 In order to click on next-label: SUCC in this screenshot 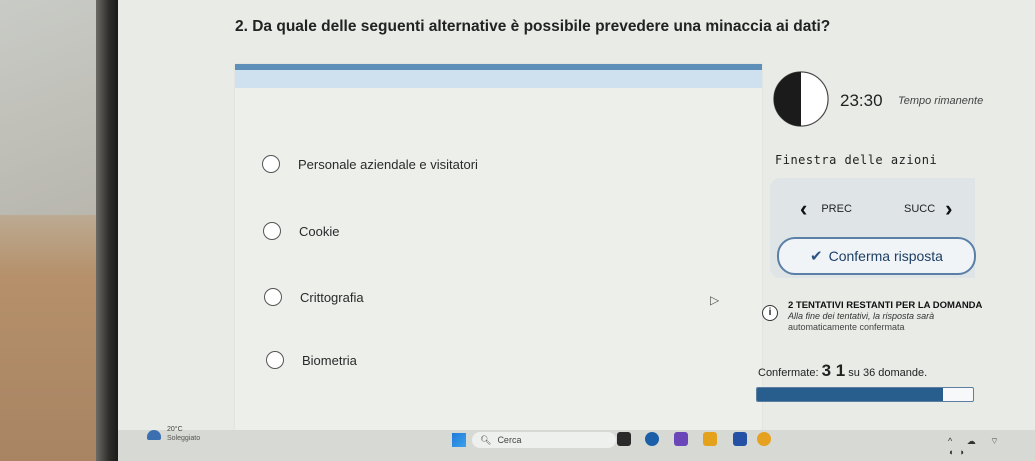, I will do `click(920, 209)`.